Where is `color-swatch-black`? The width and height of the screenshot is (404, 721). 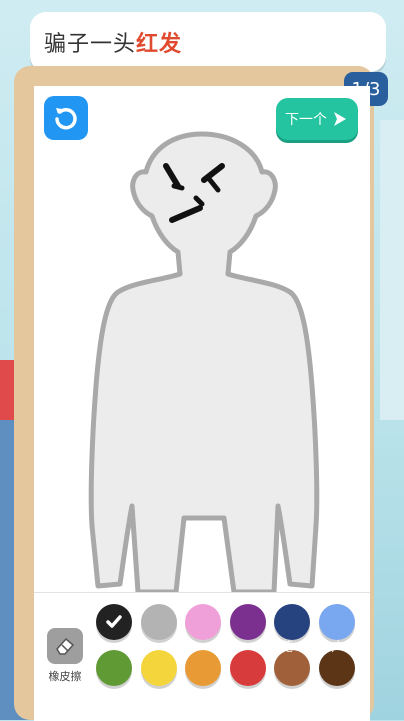
color-swatch-black is located at coordinates (114, 622).